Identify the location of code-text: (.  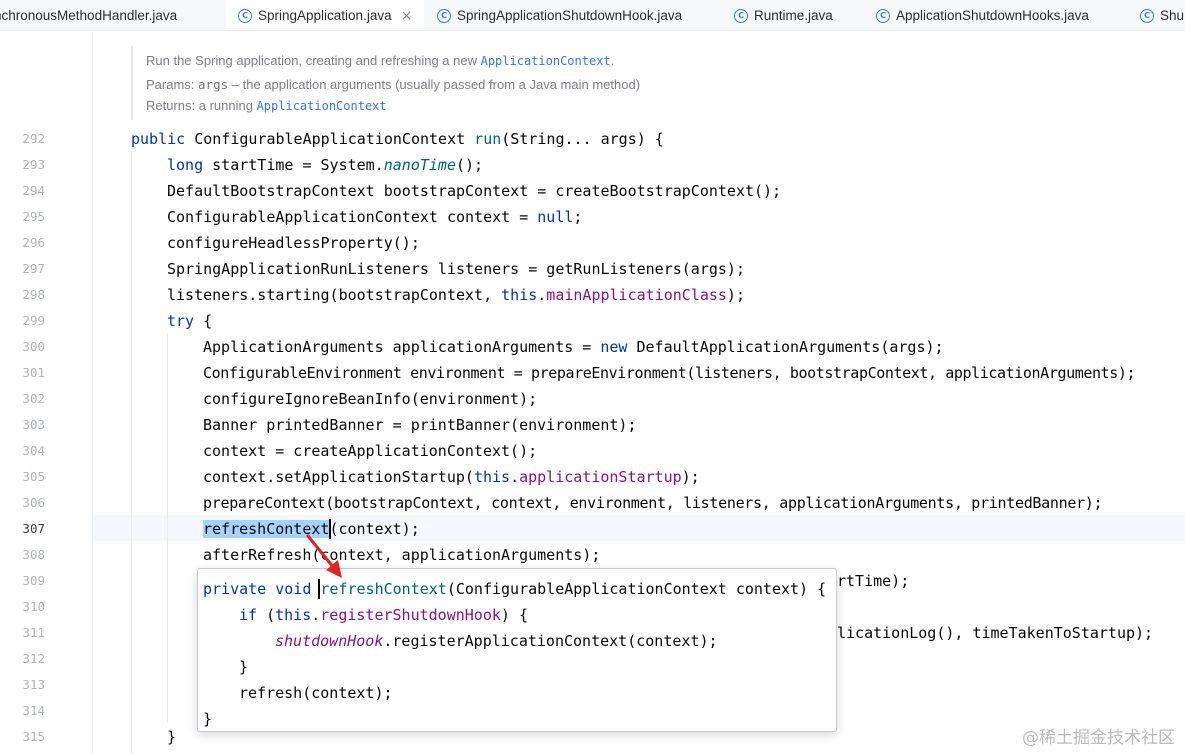
(266, 615).